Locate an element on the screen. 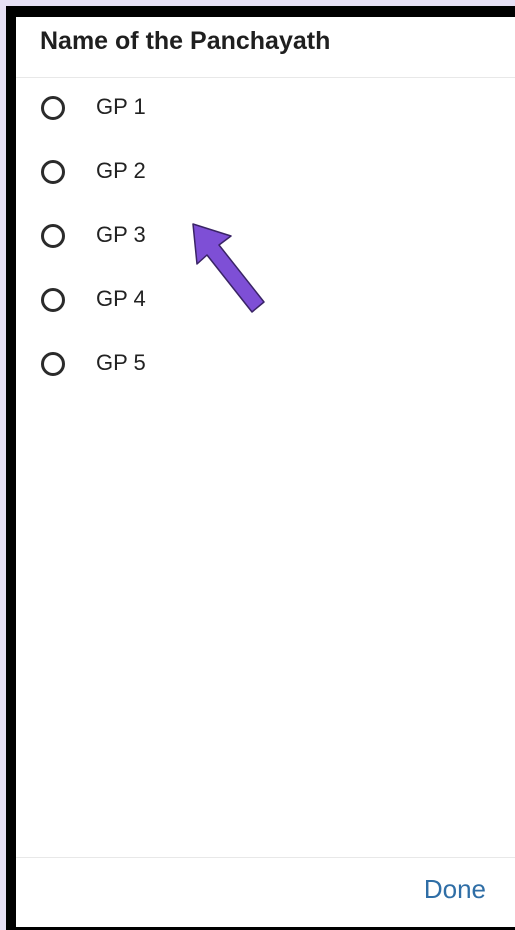 The width and height of the screenshot is (515, 930). option-label: GP 4 is located at coordinates (121, 298).